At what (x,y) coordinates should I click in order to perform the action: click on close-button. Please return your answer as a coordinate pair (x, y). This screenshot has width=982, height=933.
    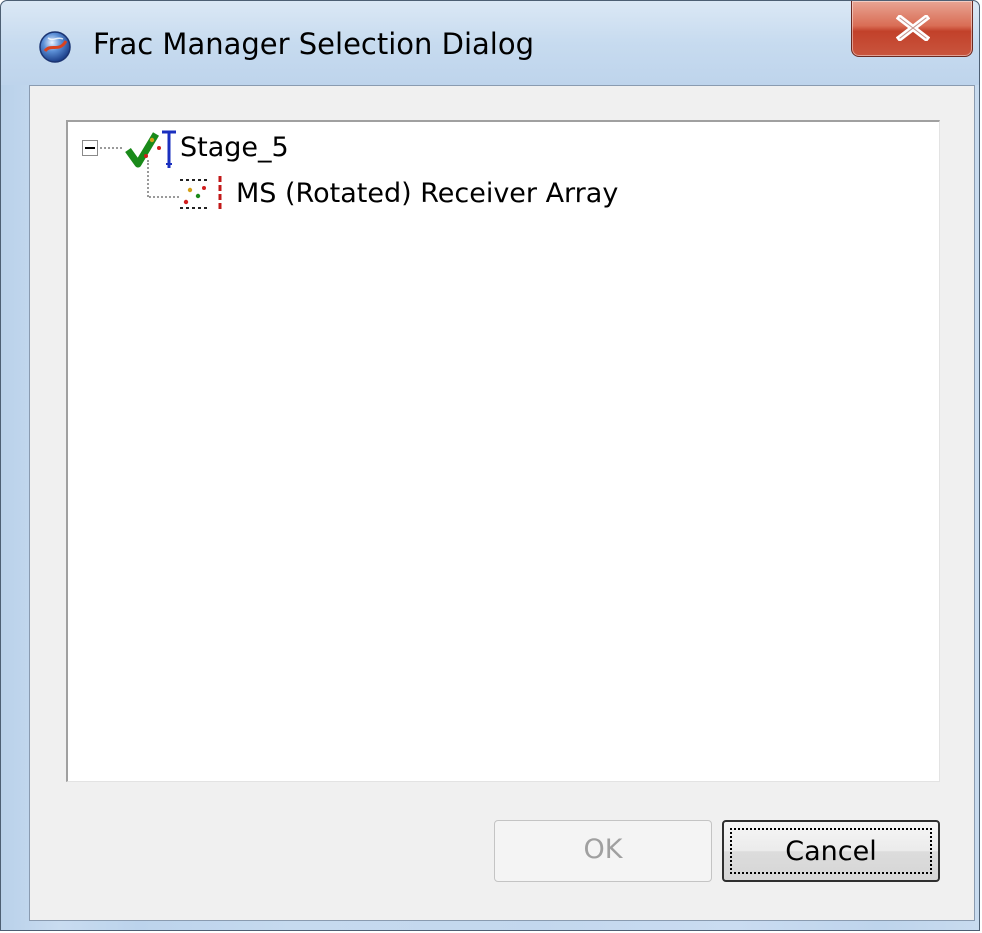
    Looking at the image, I should click on (912, 29).